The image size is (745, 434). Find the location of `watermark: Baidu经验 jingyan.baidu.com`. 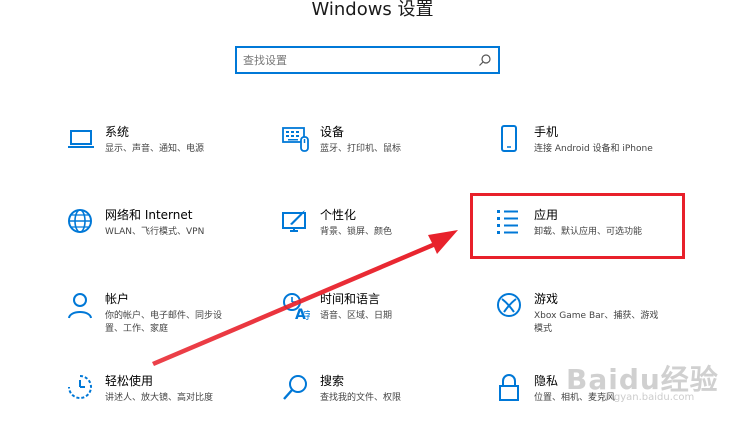

watermark: Baidu经验 jingyan.baidu.com is located at coordinates (651, 373).